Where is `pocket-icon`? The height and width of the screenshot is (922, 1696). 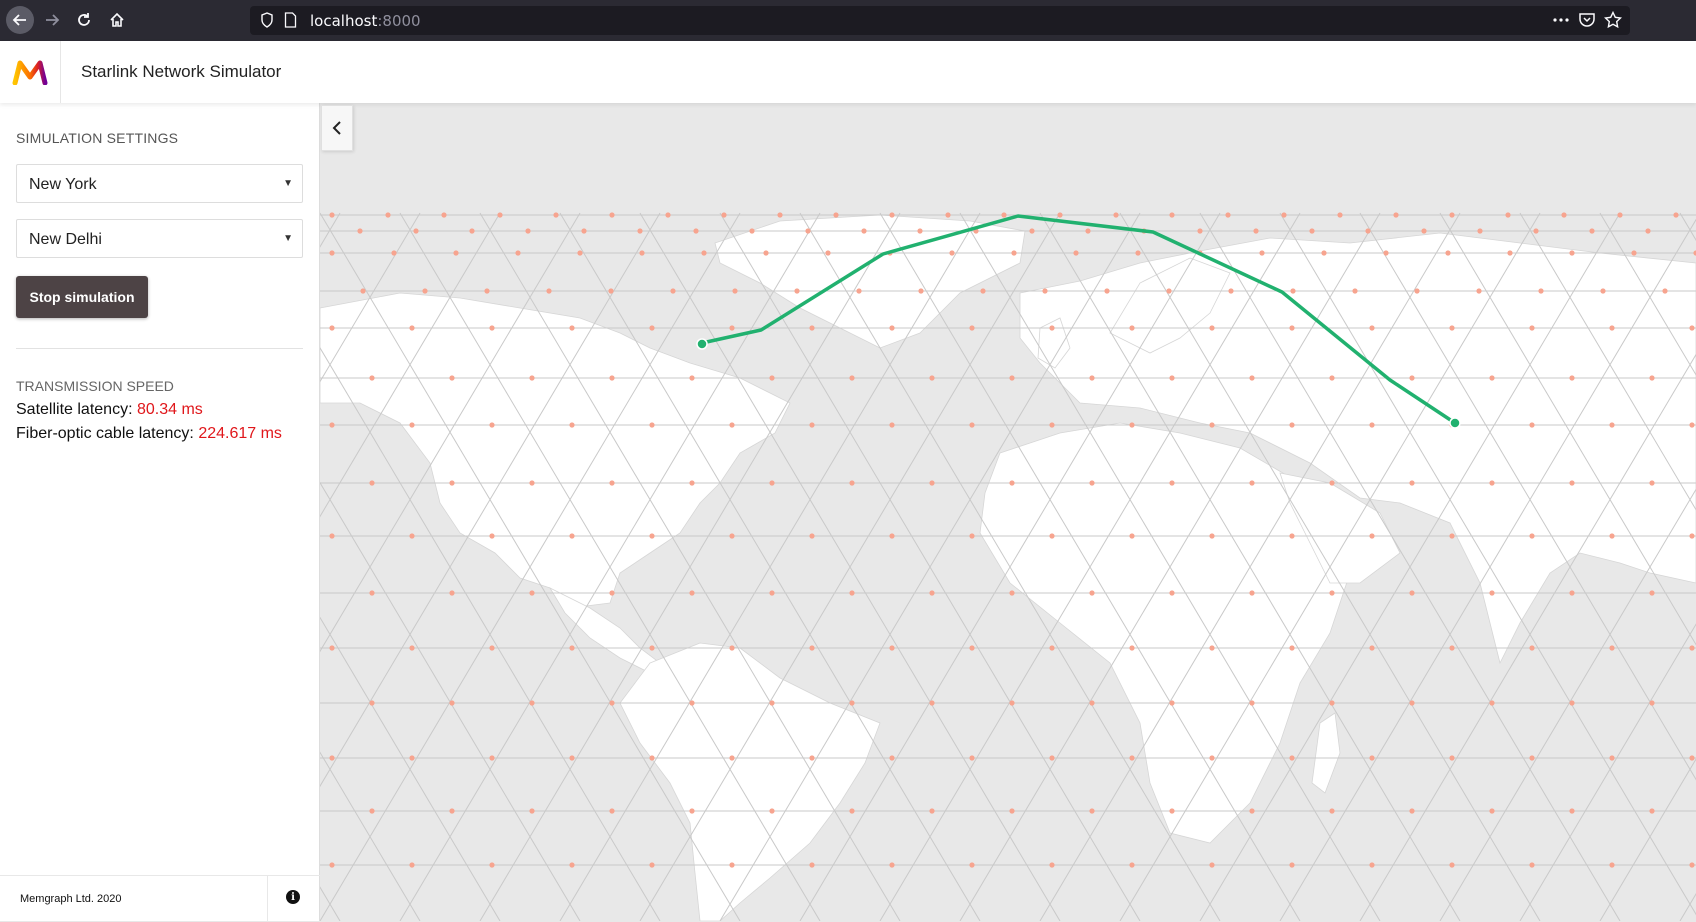
pocket-icon is located at coordinates (1587, 22).